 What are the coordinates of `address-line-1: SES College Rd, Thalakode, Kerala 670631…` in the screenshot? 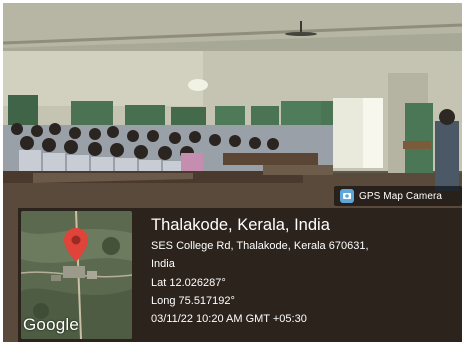 It's located at (260, 246).